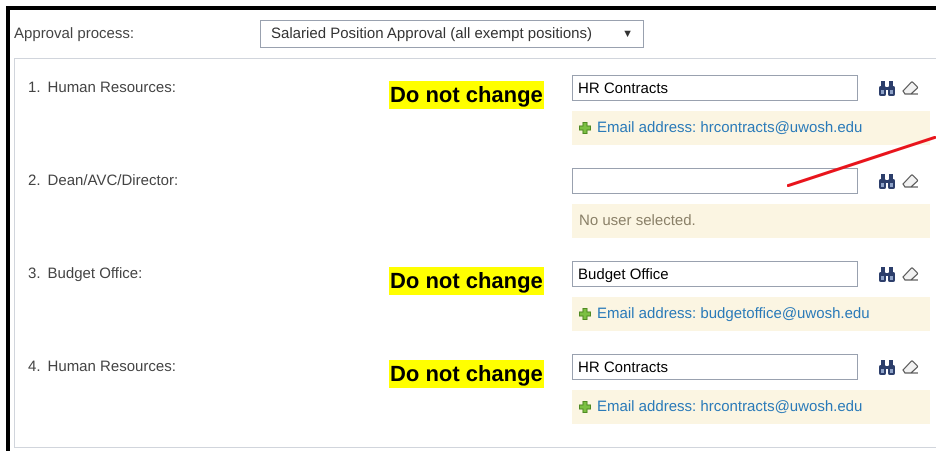 The width and height of the screenshot is (936, 451). What do you see at coordinates (34, 367) in the screenshot?
I see `step-number: 4.` at bounding box center [34, 367].